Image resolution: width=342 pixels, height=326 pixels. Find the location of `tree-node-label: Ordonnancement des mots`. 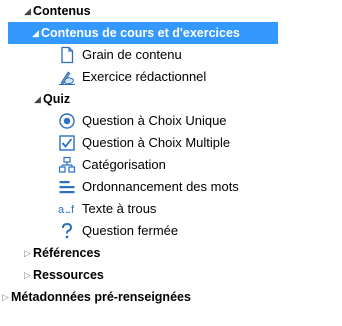

tree-node-label: Ordonnancement des mots is located at coordinates (160, 186).